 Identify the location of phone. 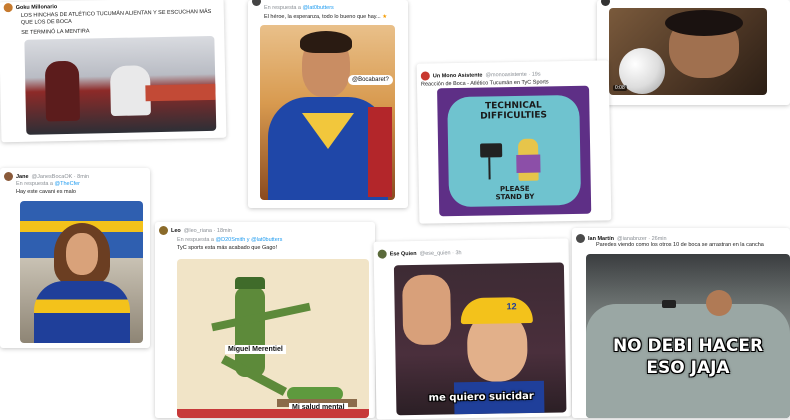
(669, 304).